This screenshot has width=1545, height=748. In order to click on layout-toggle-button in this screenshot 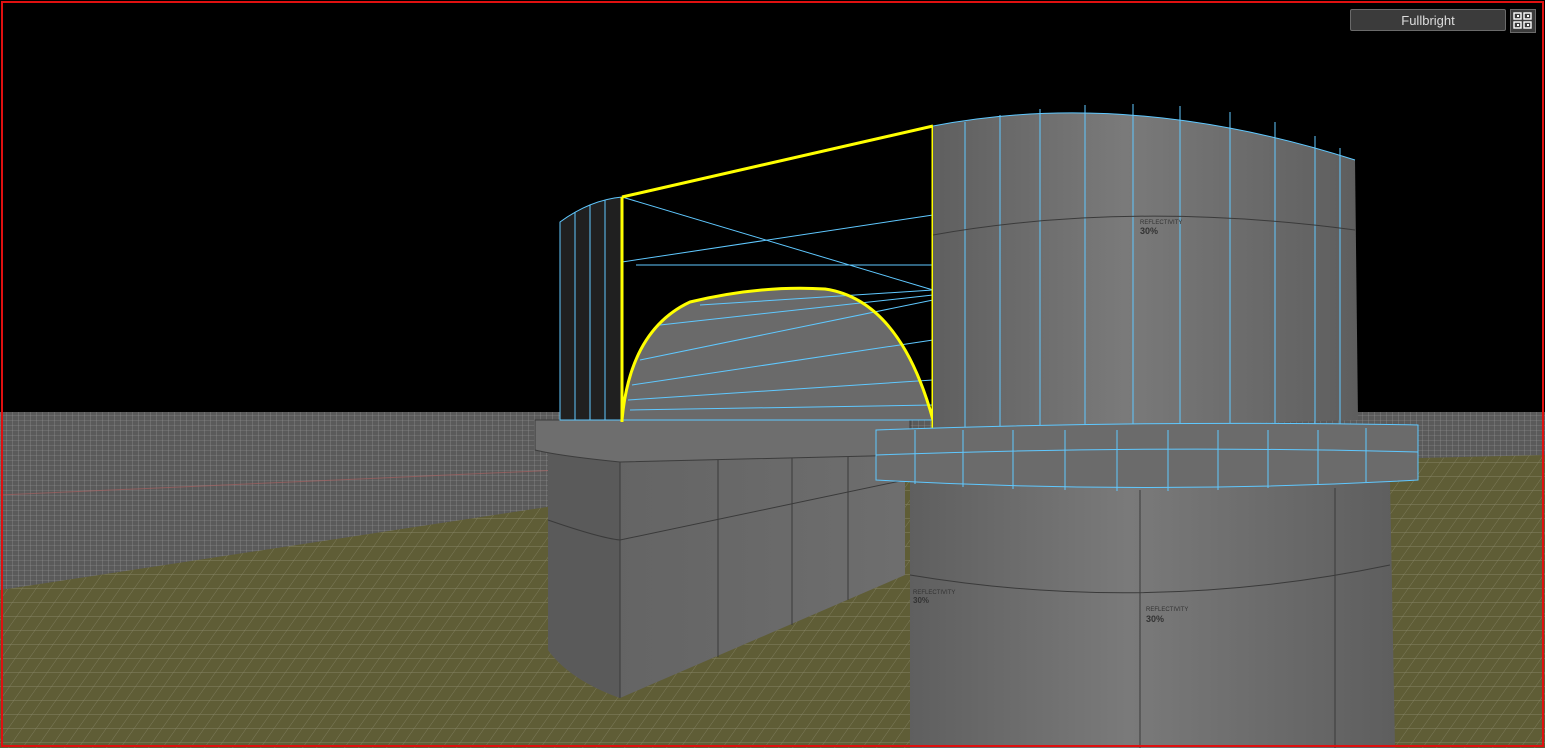, I will do `click(1523, 21)`.